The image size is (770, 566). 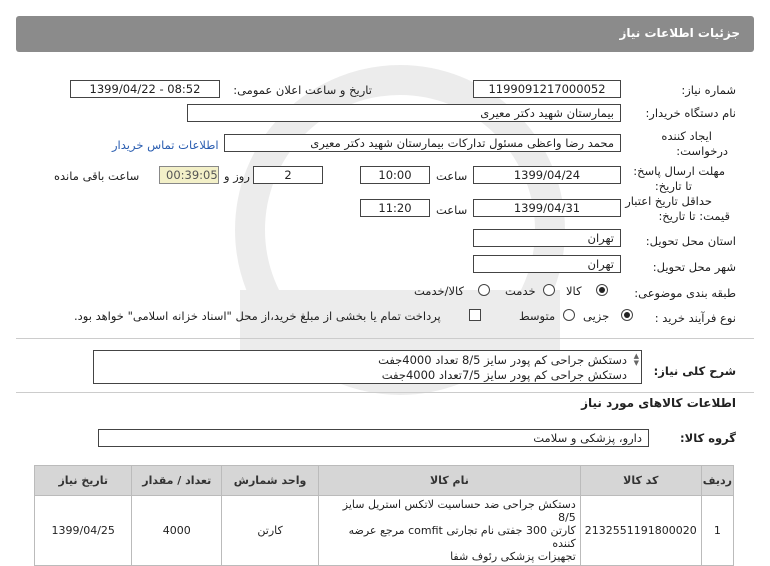 I want to click on category-radio-goods-service, so click(x=484, y=290).